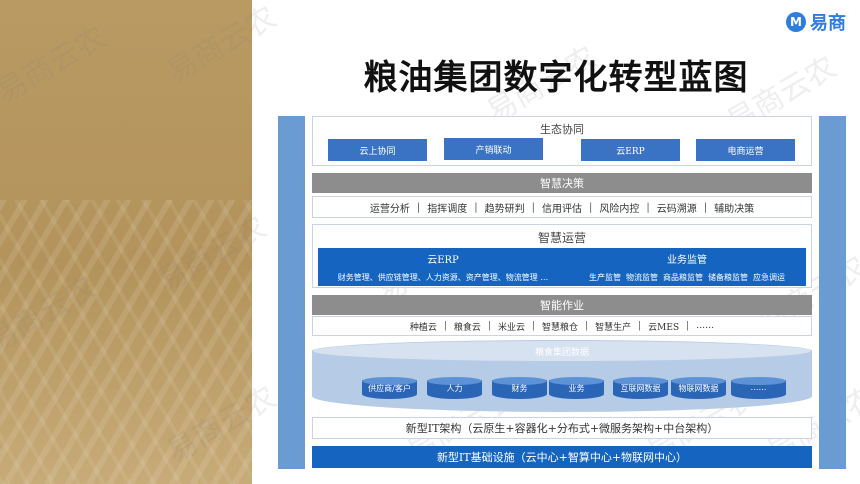 The width and height of the screenshot is (860, 484). Describe the element at coordinates (605, 277) in the screenshot. I see `supervision-item: 生产监管` at that location.